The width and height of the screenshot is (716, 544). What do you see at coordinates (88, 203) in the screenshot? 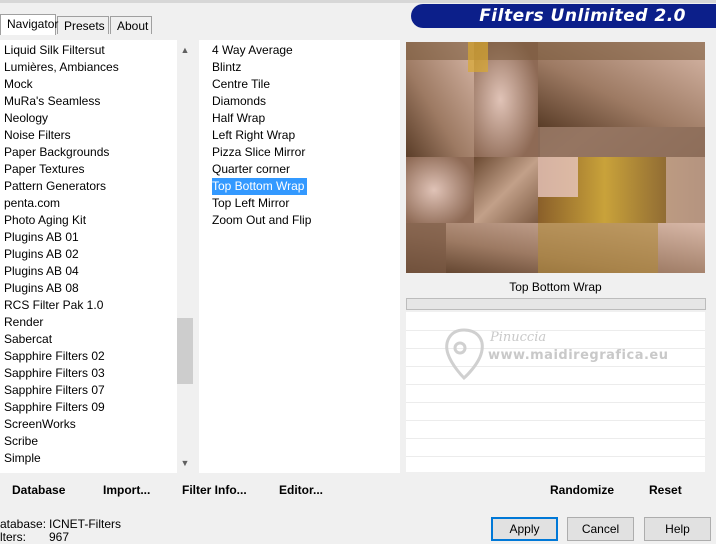
I see `category-item: penta.com` at bounding box center [88, 203].